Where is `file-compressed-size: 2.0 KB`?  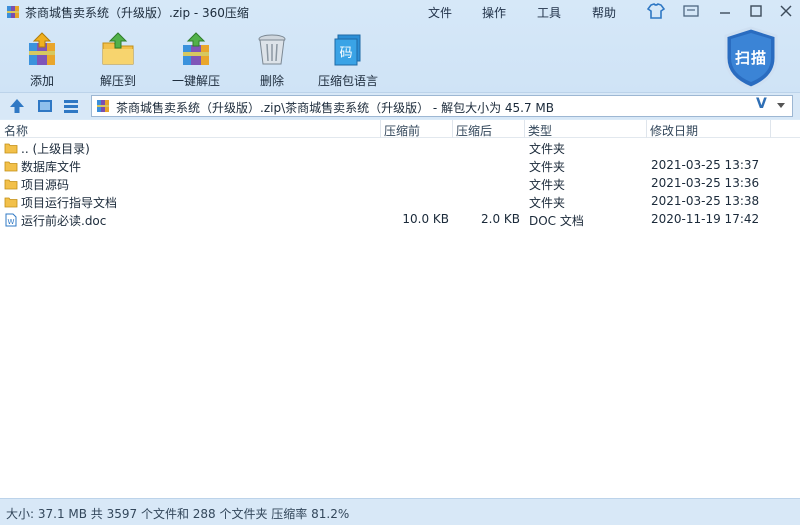 file-compressed-size: 2.0 KB is located at coordinates (500, 219).